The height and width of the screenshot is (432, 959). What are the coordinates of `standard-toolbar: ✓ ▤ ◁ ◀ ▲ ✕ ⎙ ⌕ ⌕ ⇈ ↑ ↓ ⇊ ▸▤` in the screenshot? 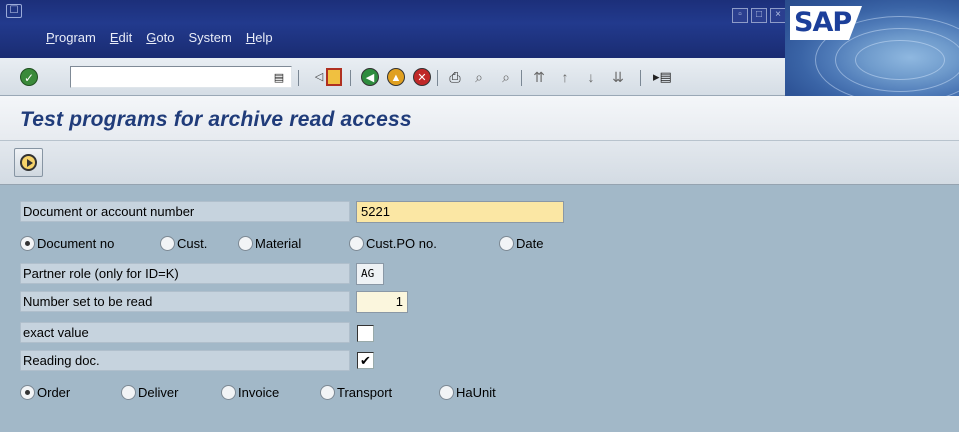 It's located at (392, 77).